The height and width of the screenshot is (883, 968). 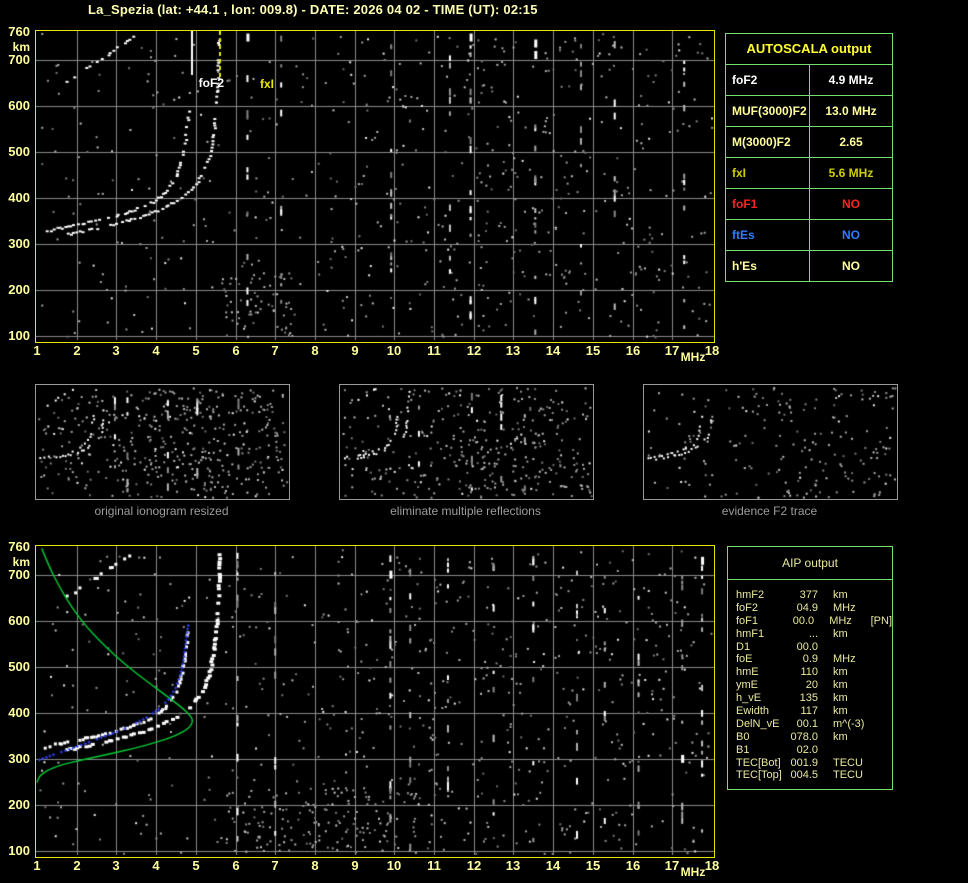 I want to click on aip-row: TEC[Bot] 001.9 TECU, so click(x=814, y=763).